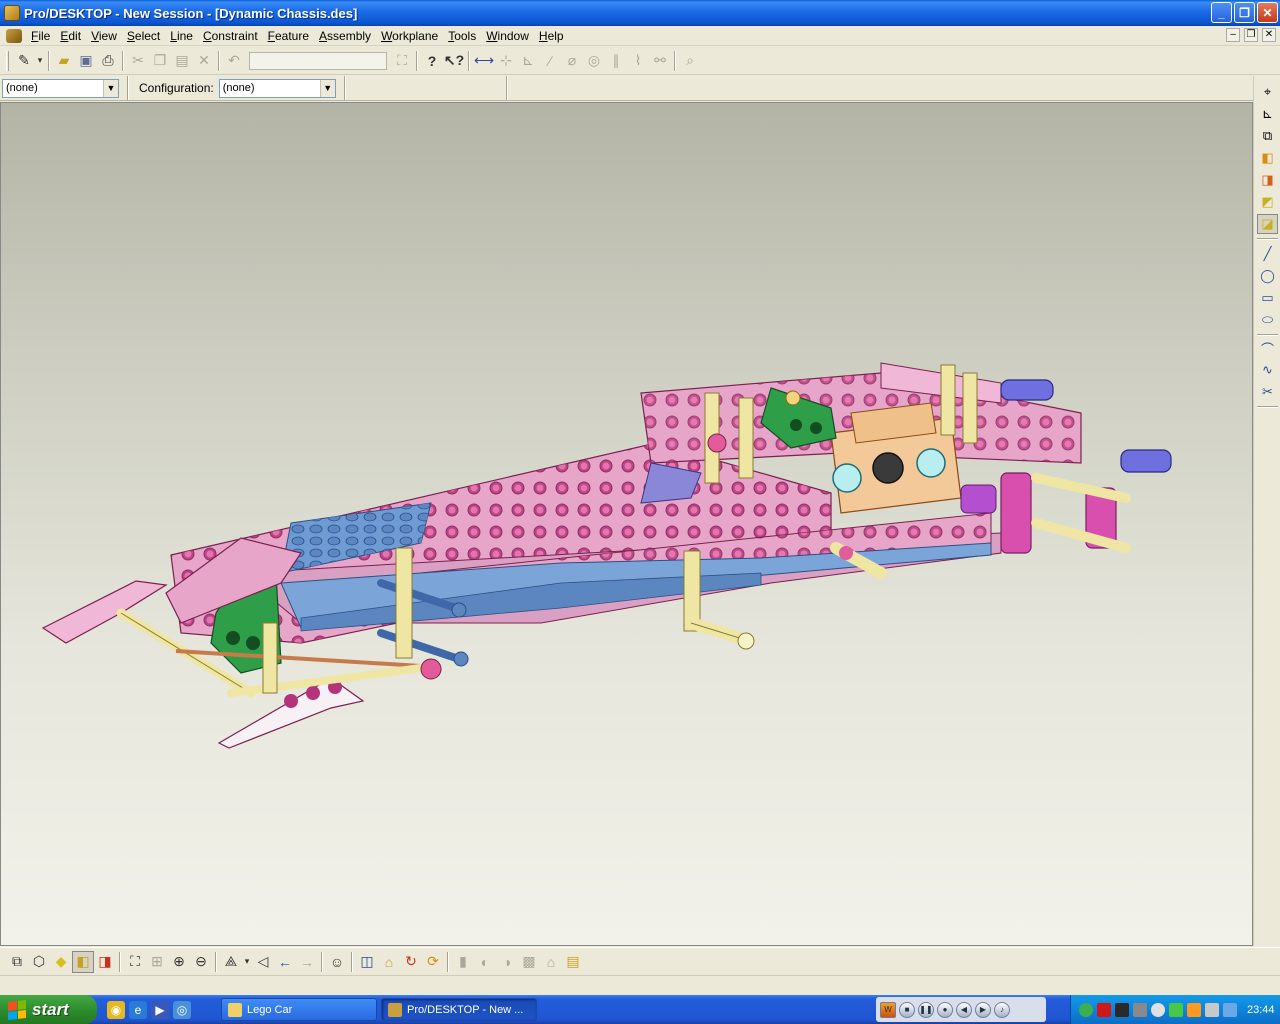 This screenshot has width=1280, height=1024. I want to click on copy-icon: ❐, so click(160, 61).